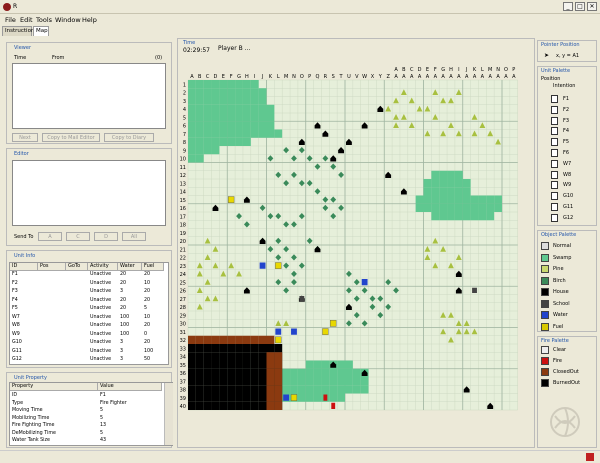 The height and width of the screenshot is (463, 600). Describe the element at coordinates (557, 361) in the screenshot. I see `fire-palette-item: Fire` at that location.